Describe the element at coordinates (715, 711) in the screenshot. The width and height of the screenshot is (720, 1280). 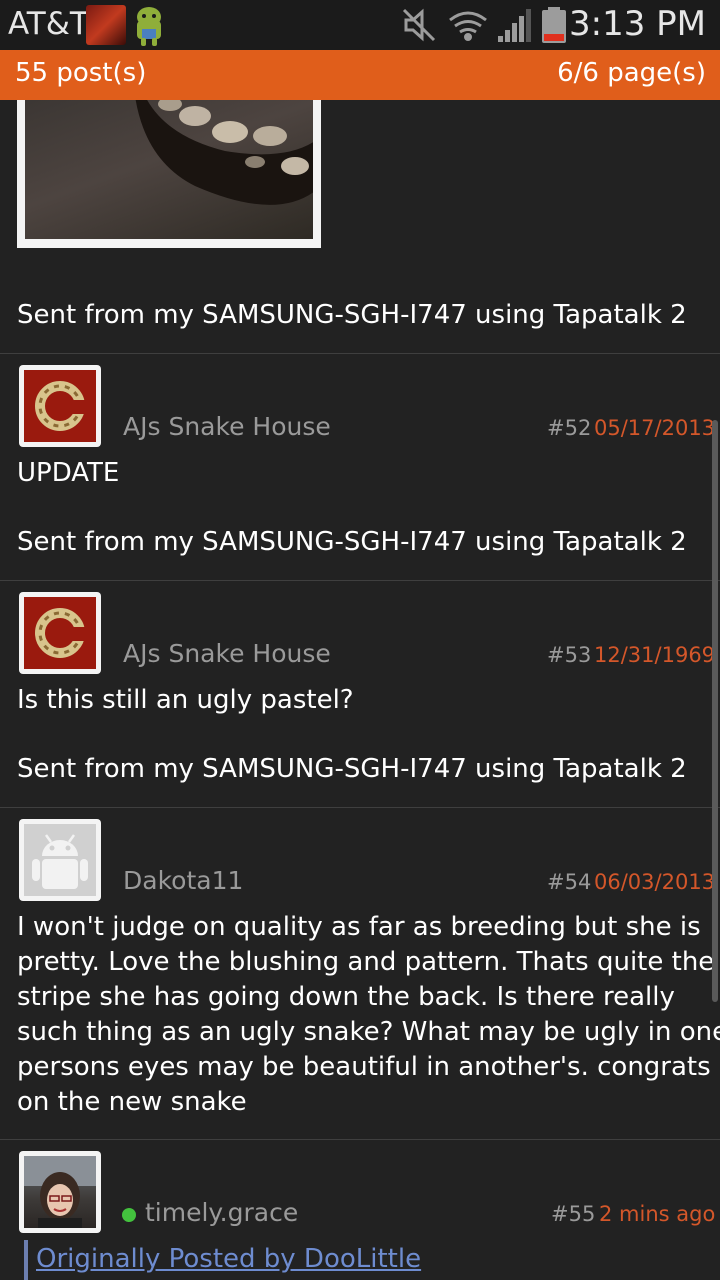
I see `scrollbar` at that location.